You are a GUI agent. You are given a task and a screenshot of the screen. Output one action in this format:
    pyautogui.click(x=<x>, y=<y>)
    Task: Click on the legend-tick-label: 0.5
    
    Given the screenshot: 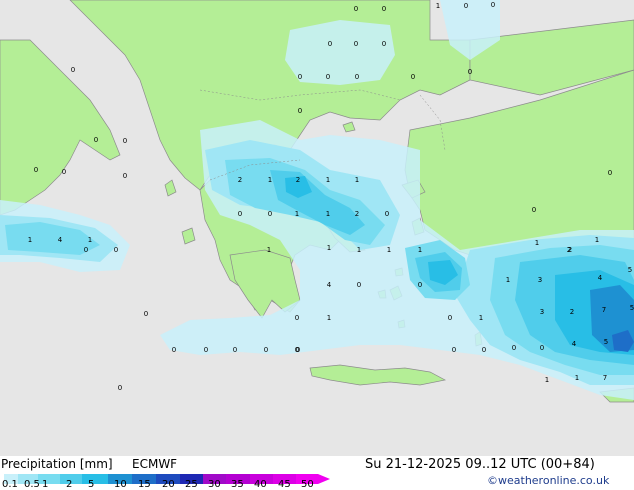 What is the action you would take?
    pyautogui.click(x=32, y=484)
    